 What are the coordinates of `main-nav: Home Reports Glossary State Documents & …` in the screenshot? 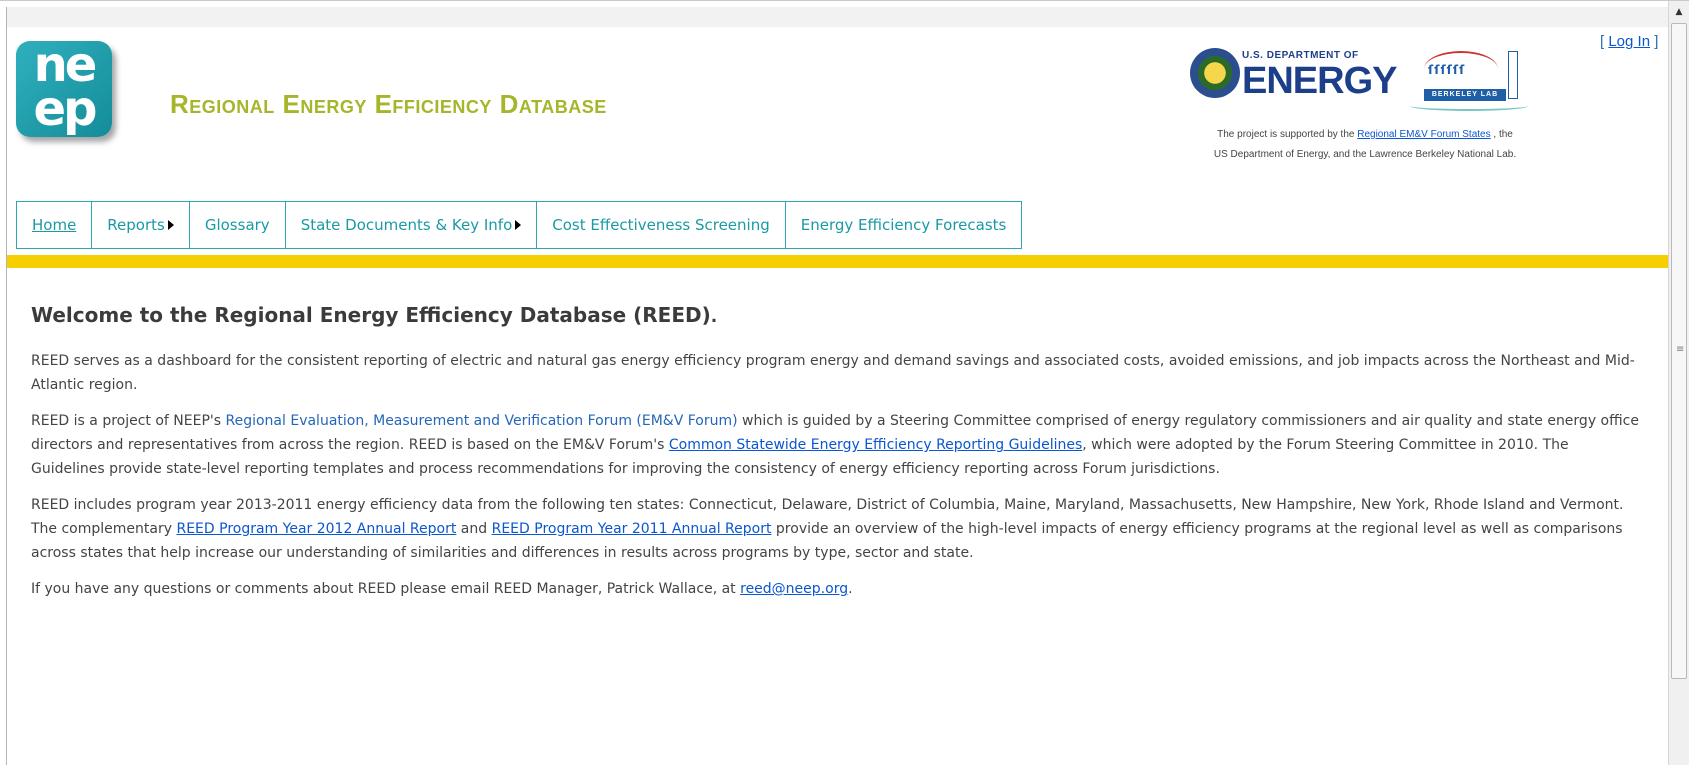 It's located at (519, 225).